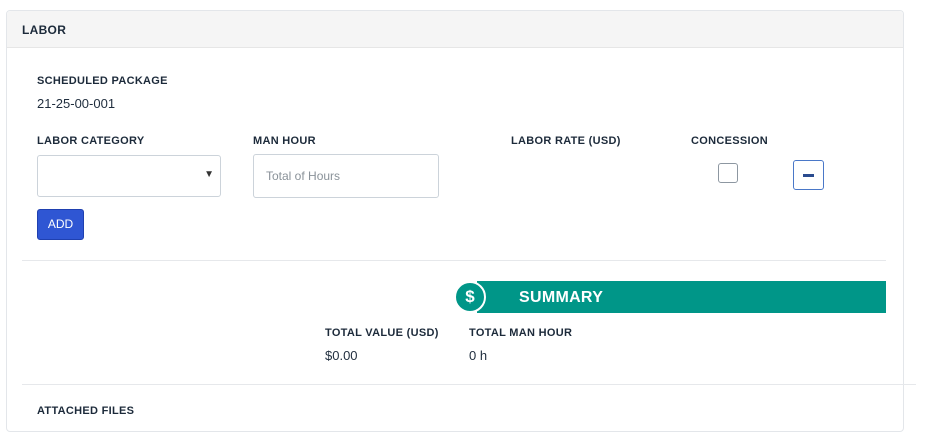 The image size is (925, 432). Describe the element at coordinates (681, 297) in the screenshot. I see `summary-banner: SUMMARY` at that location.